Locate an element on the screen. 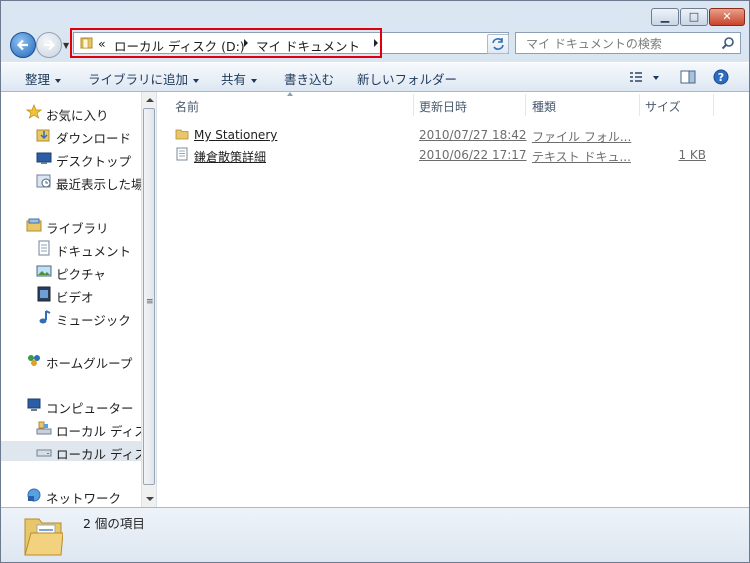  help-button: ? is located at coordinates (721, 78).